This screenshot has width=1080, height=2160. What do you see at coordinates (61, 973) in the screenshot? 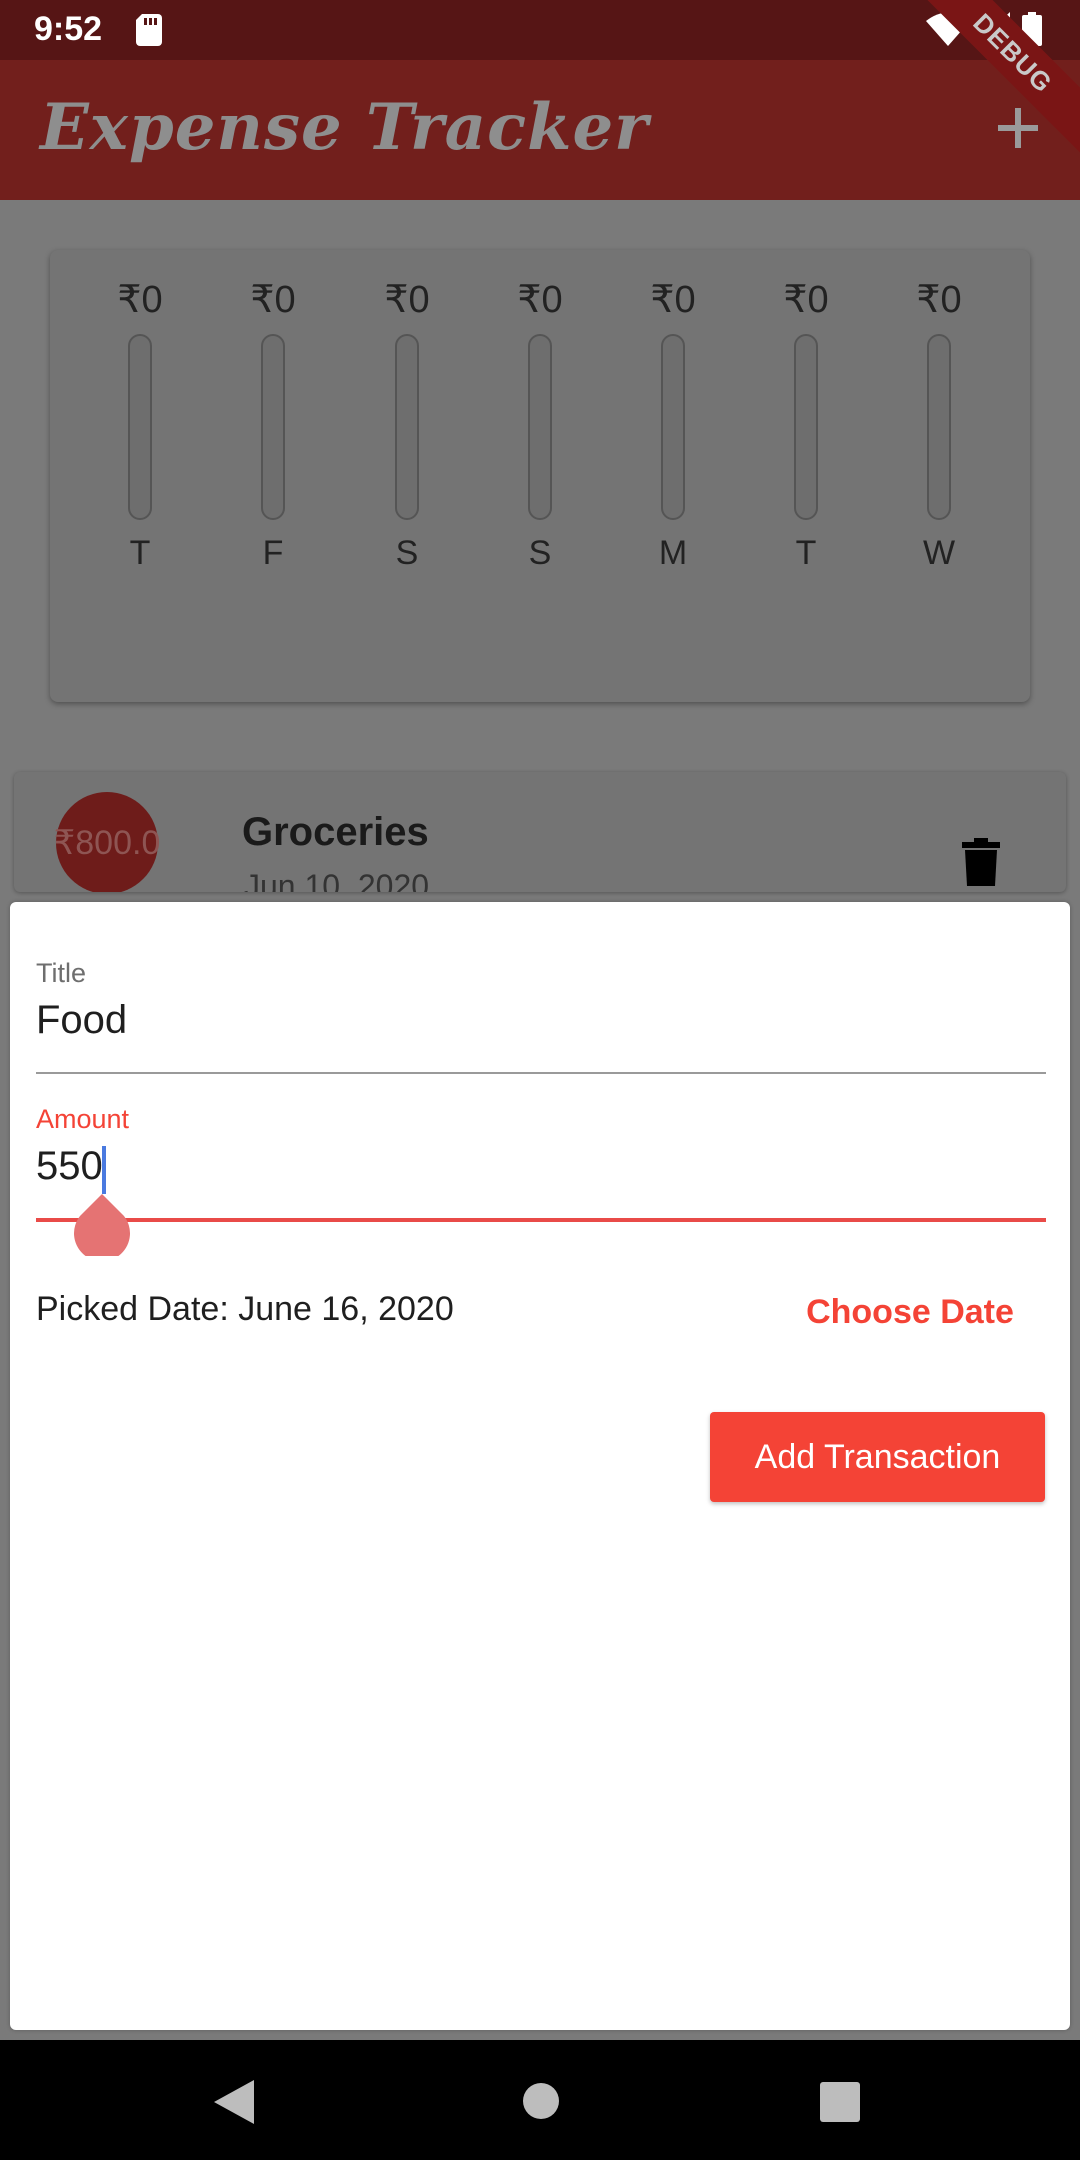
I see `title-field-label: Title` at bounding box center [61, 973].